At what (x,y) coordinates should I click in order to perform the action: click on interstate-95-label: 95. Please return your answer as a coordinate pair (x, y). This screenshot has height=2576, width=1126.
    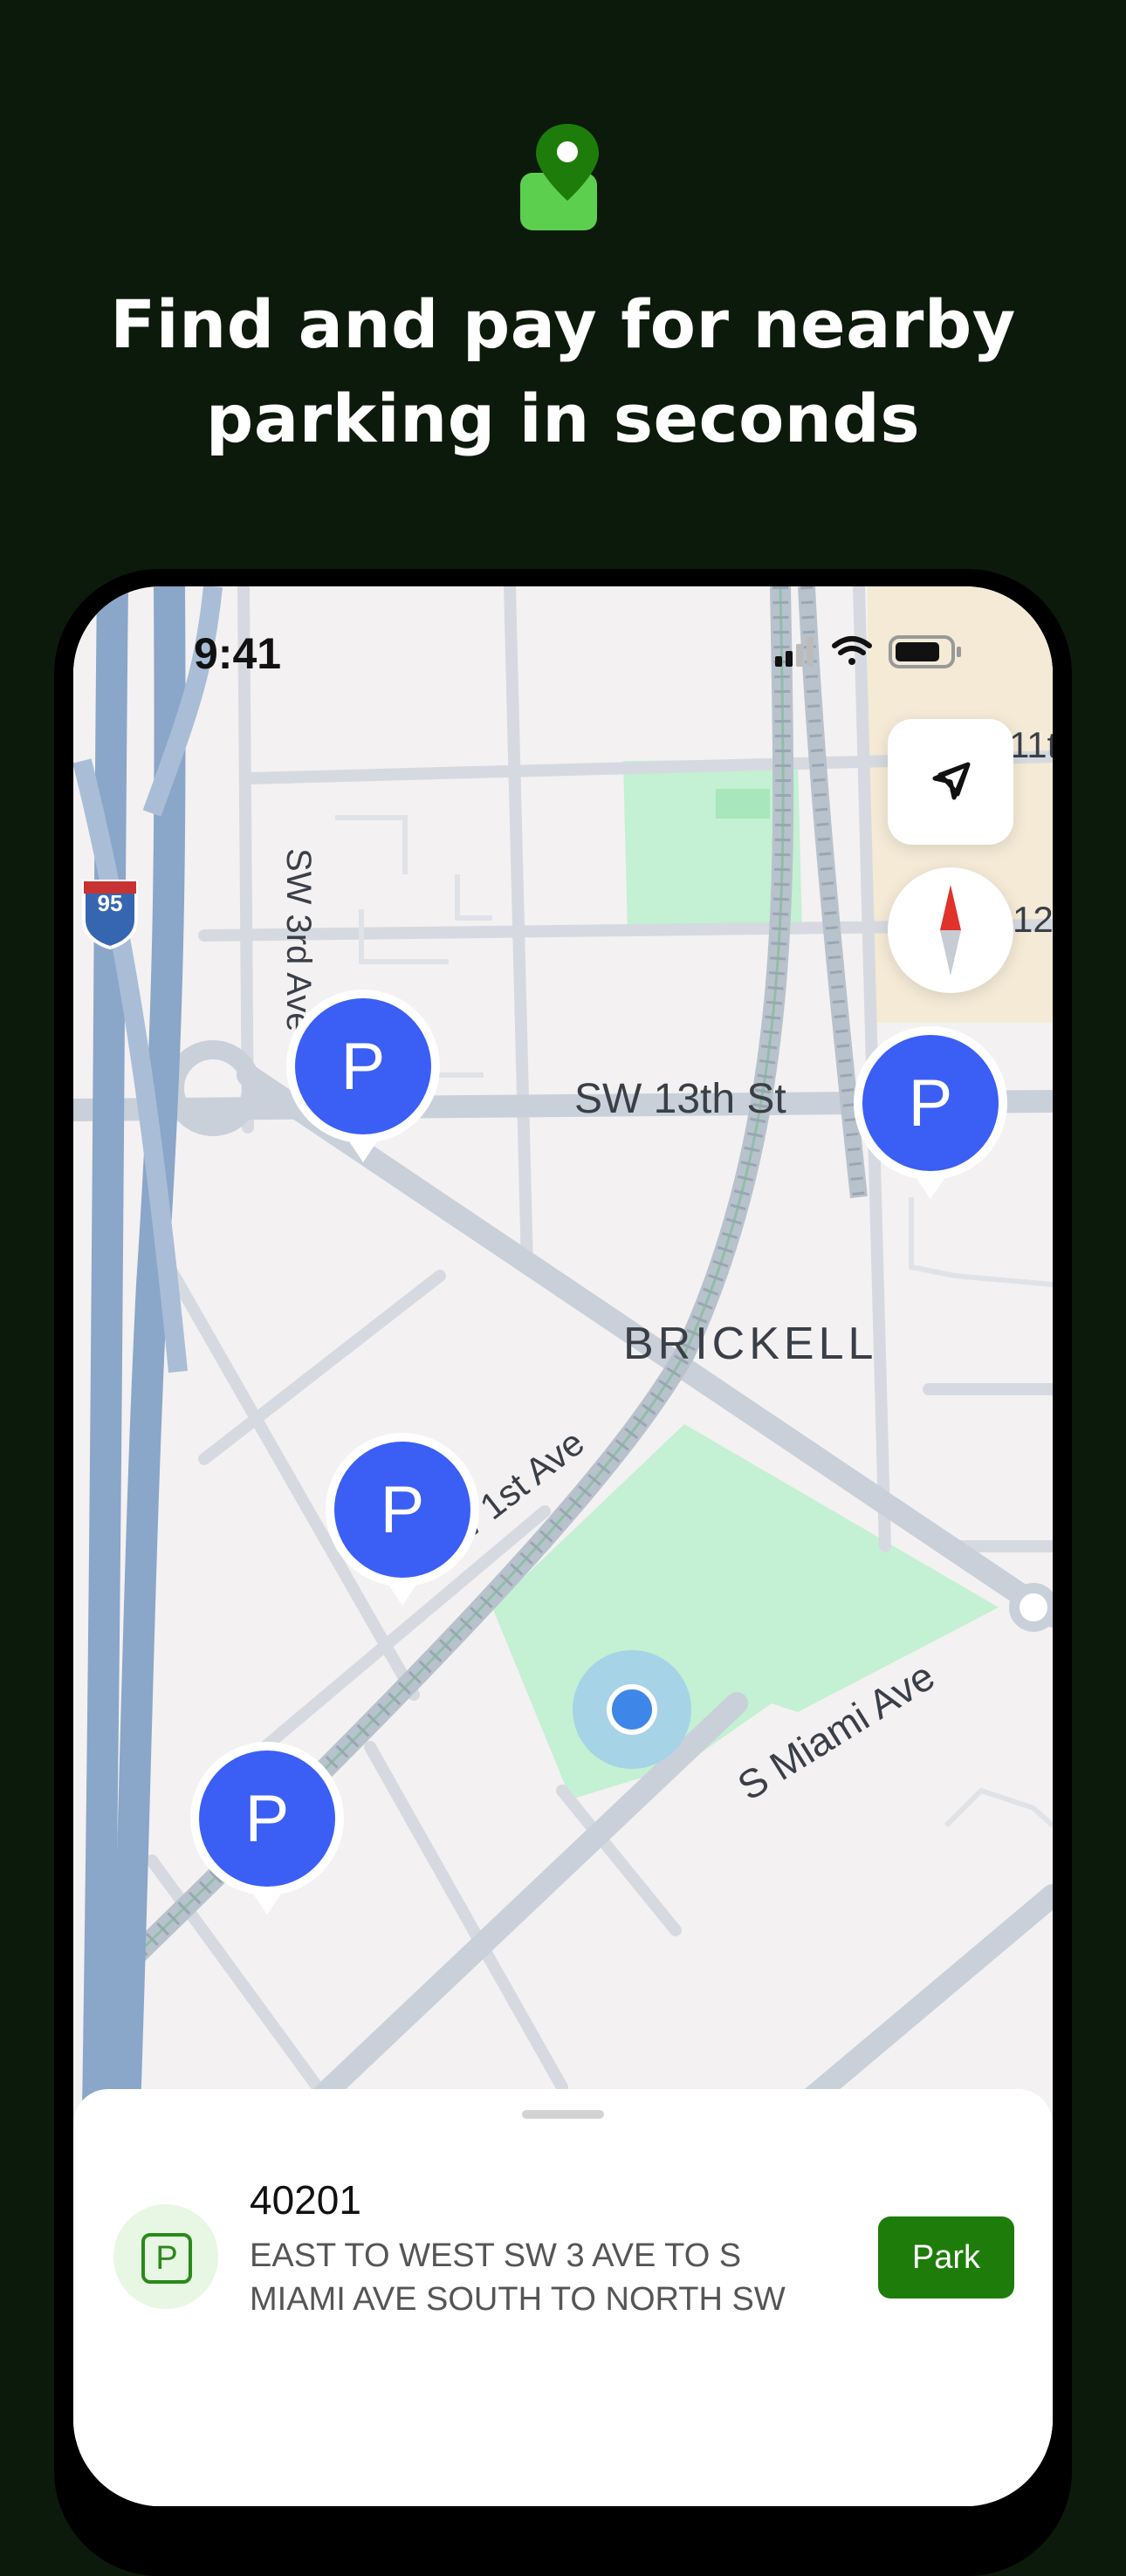
    Looking at the image, I should click on (110, 903).